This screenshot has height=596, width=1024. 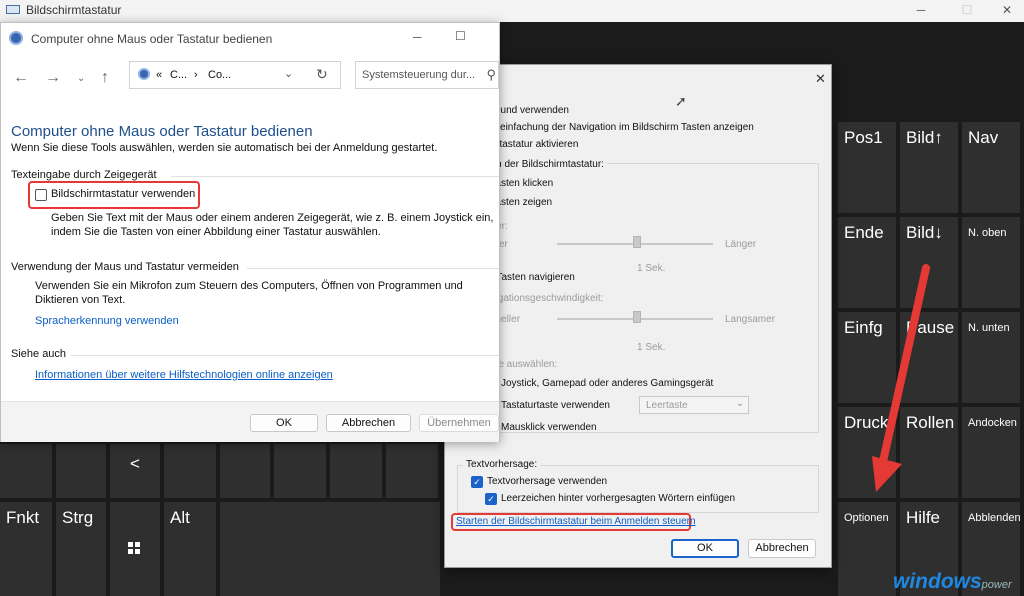 What do you see at coordinates (417, 37) in the screenshot?
I see `win1-minimize-button: ─` at bounding box center [417, 37].